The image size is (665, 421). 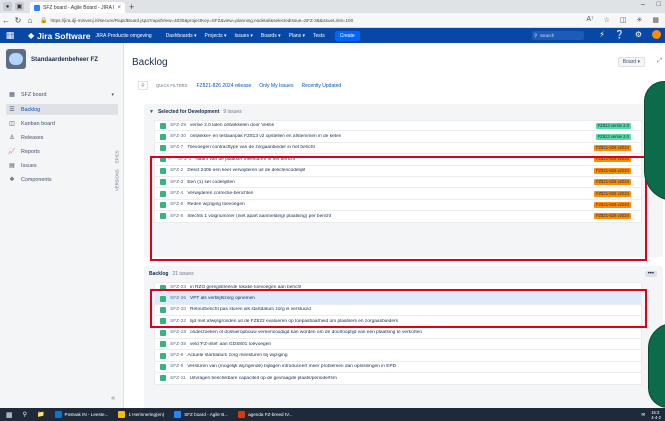 What do you see at coordinates (176, 366) in the screenshot?
I see `issue-key: SFZ-9` at bounding box center [176, 366].